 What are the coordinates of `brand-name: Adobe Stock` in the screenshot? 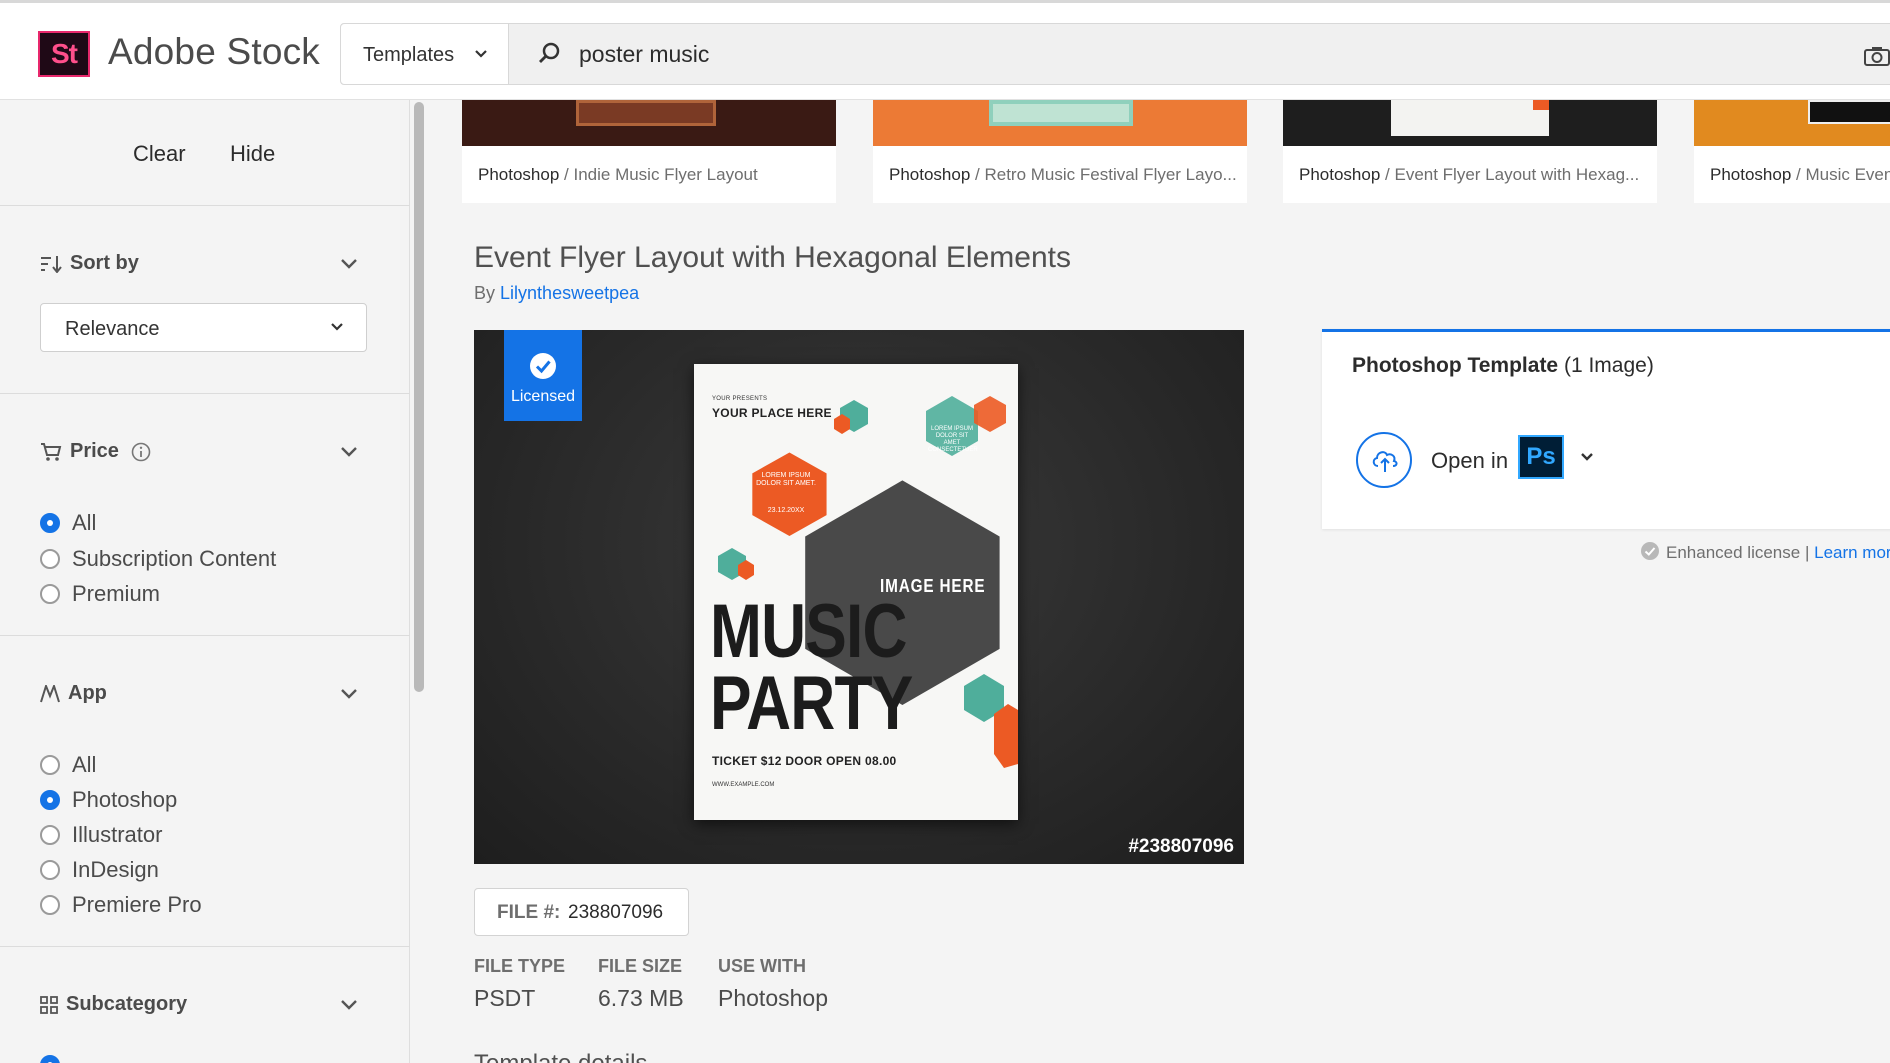 It's located at (214, 52).